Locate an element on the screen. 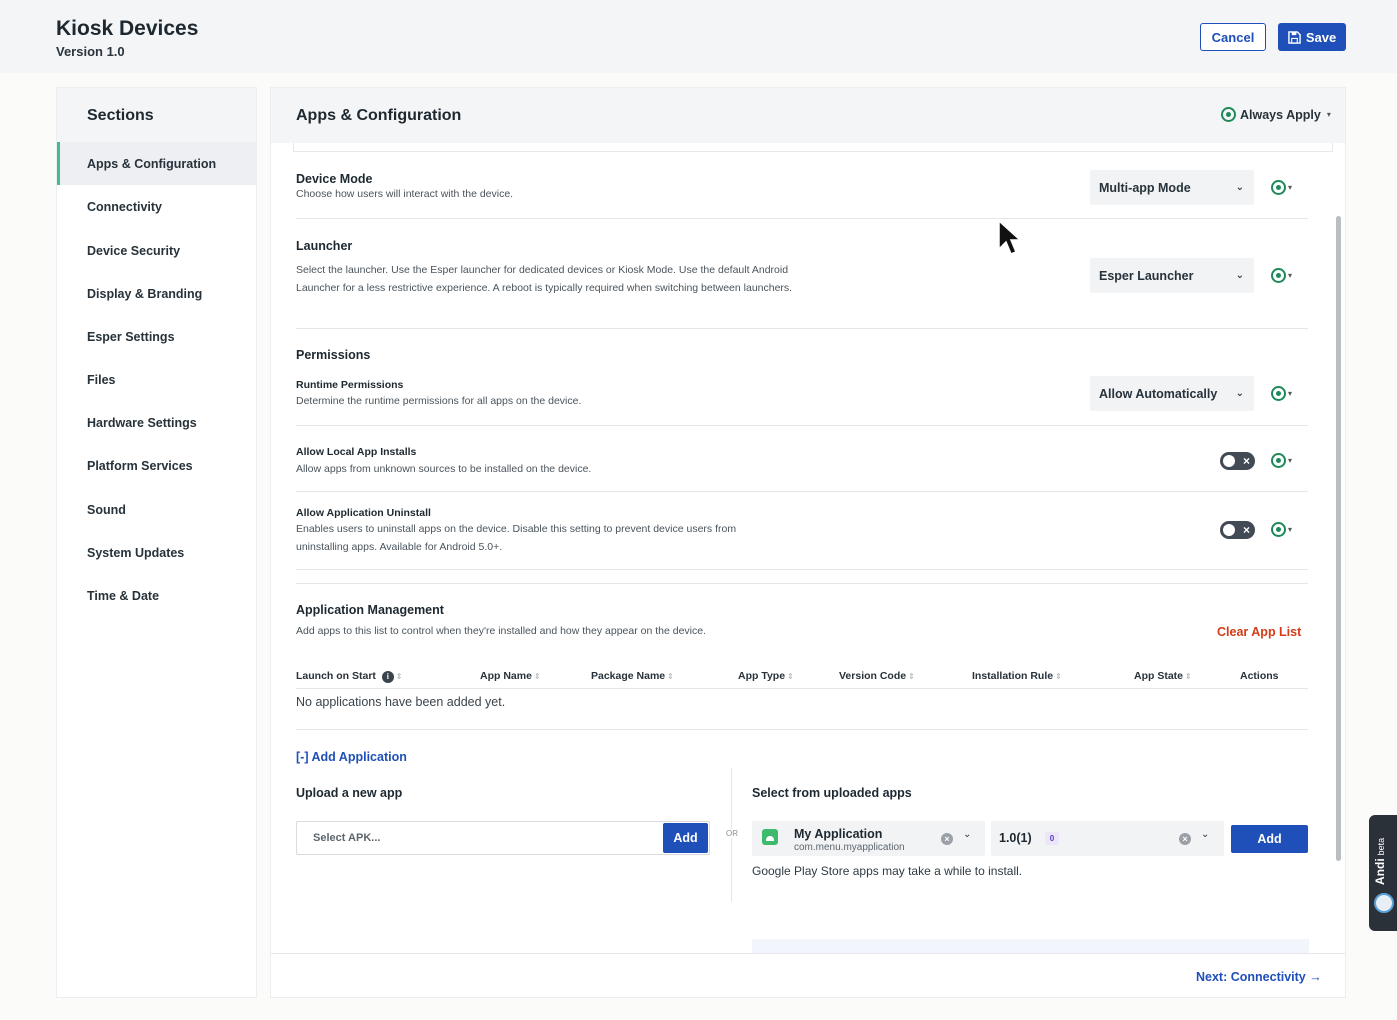 The width and height of the screenshot is (1397, 1020). save-button: Save is located at coordinates (1312, 37).